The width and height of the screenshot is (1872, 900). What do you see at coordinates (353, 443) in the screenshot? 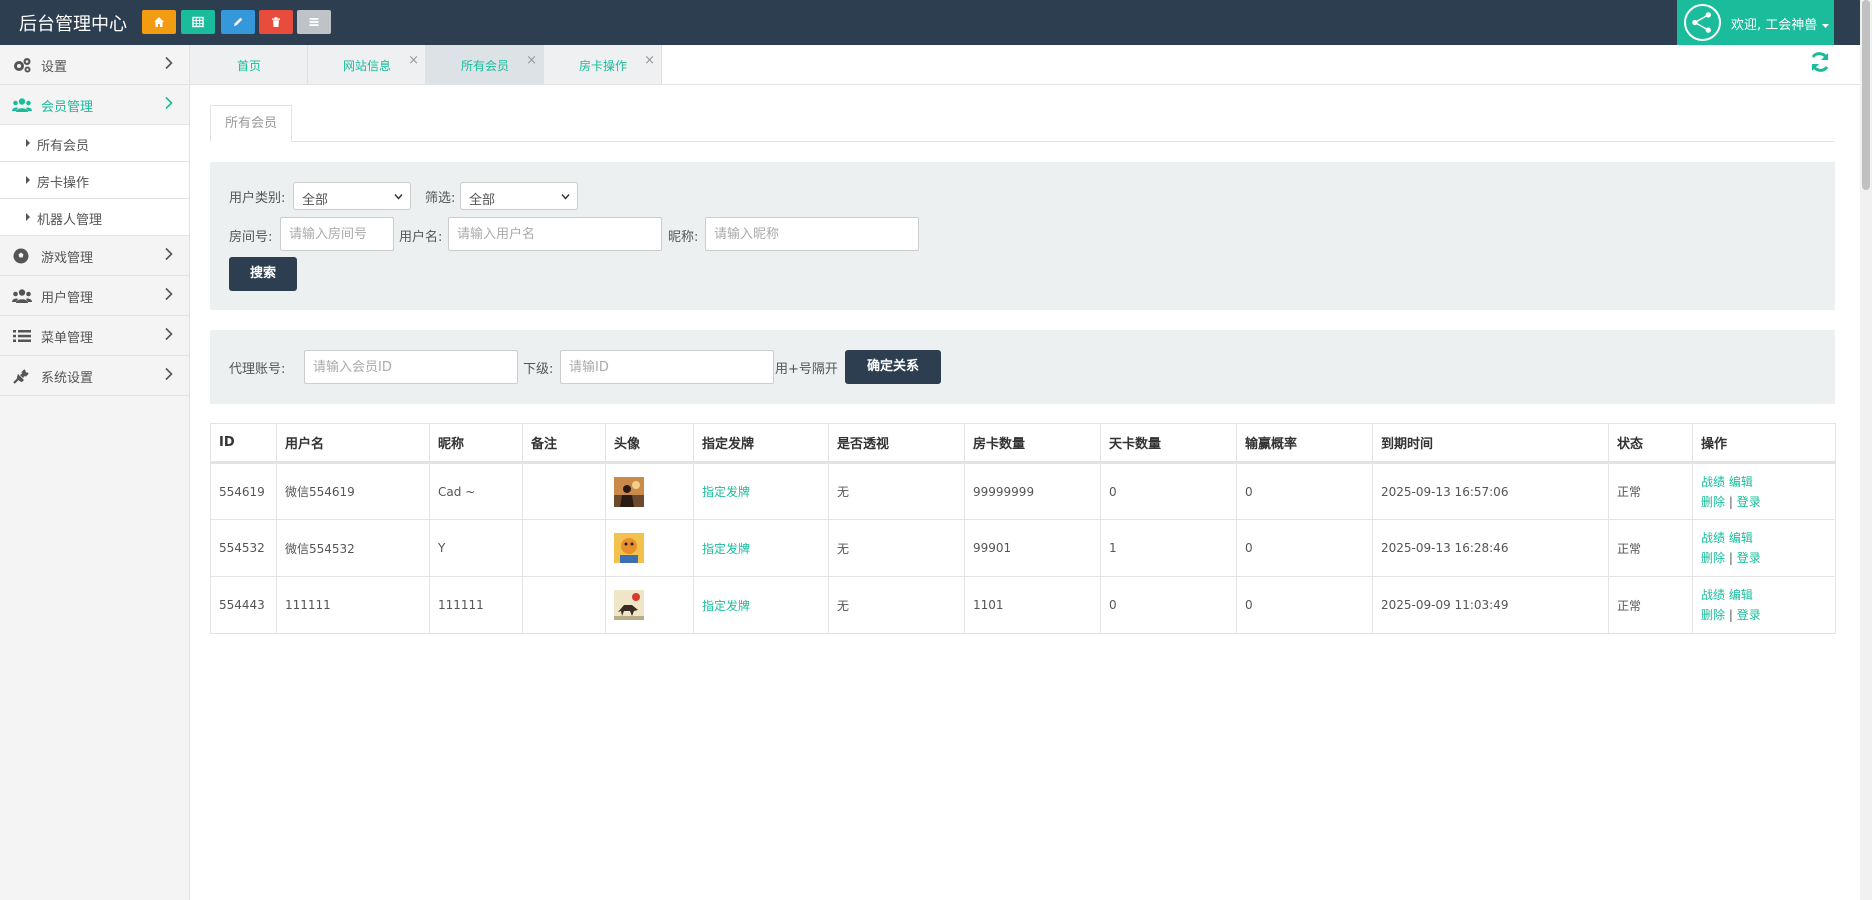
I see `column-header: 用户名` at bounding box center [353, 443].